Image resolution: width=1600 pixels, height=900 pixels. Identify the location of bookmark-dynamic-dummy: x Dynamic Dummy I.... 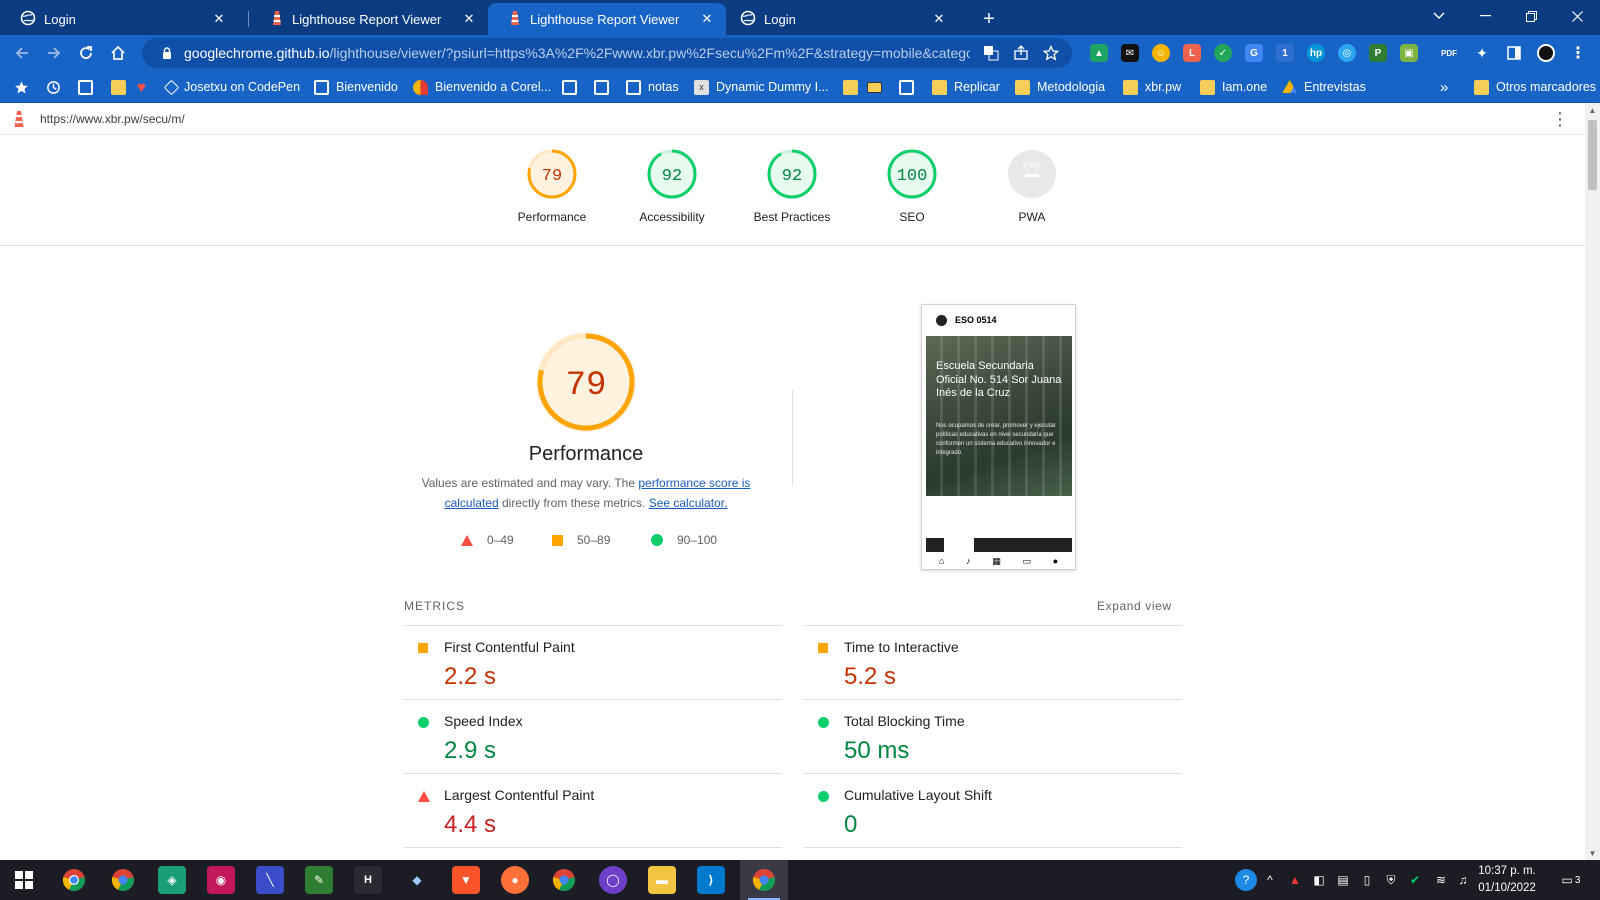
(761, 87).